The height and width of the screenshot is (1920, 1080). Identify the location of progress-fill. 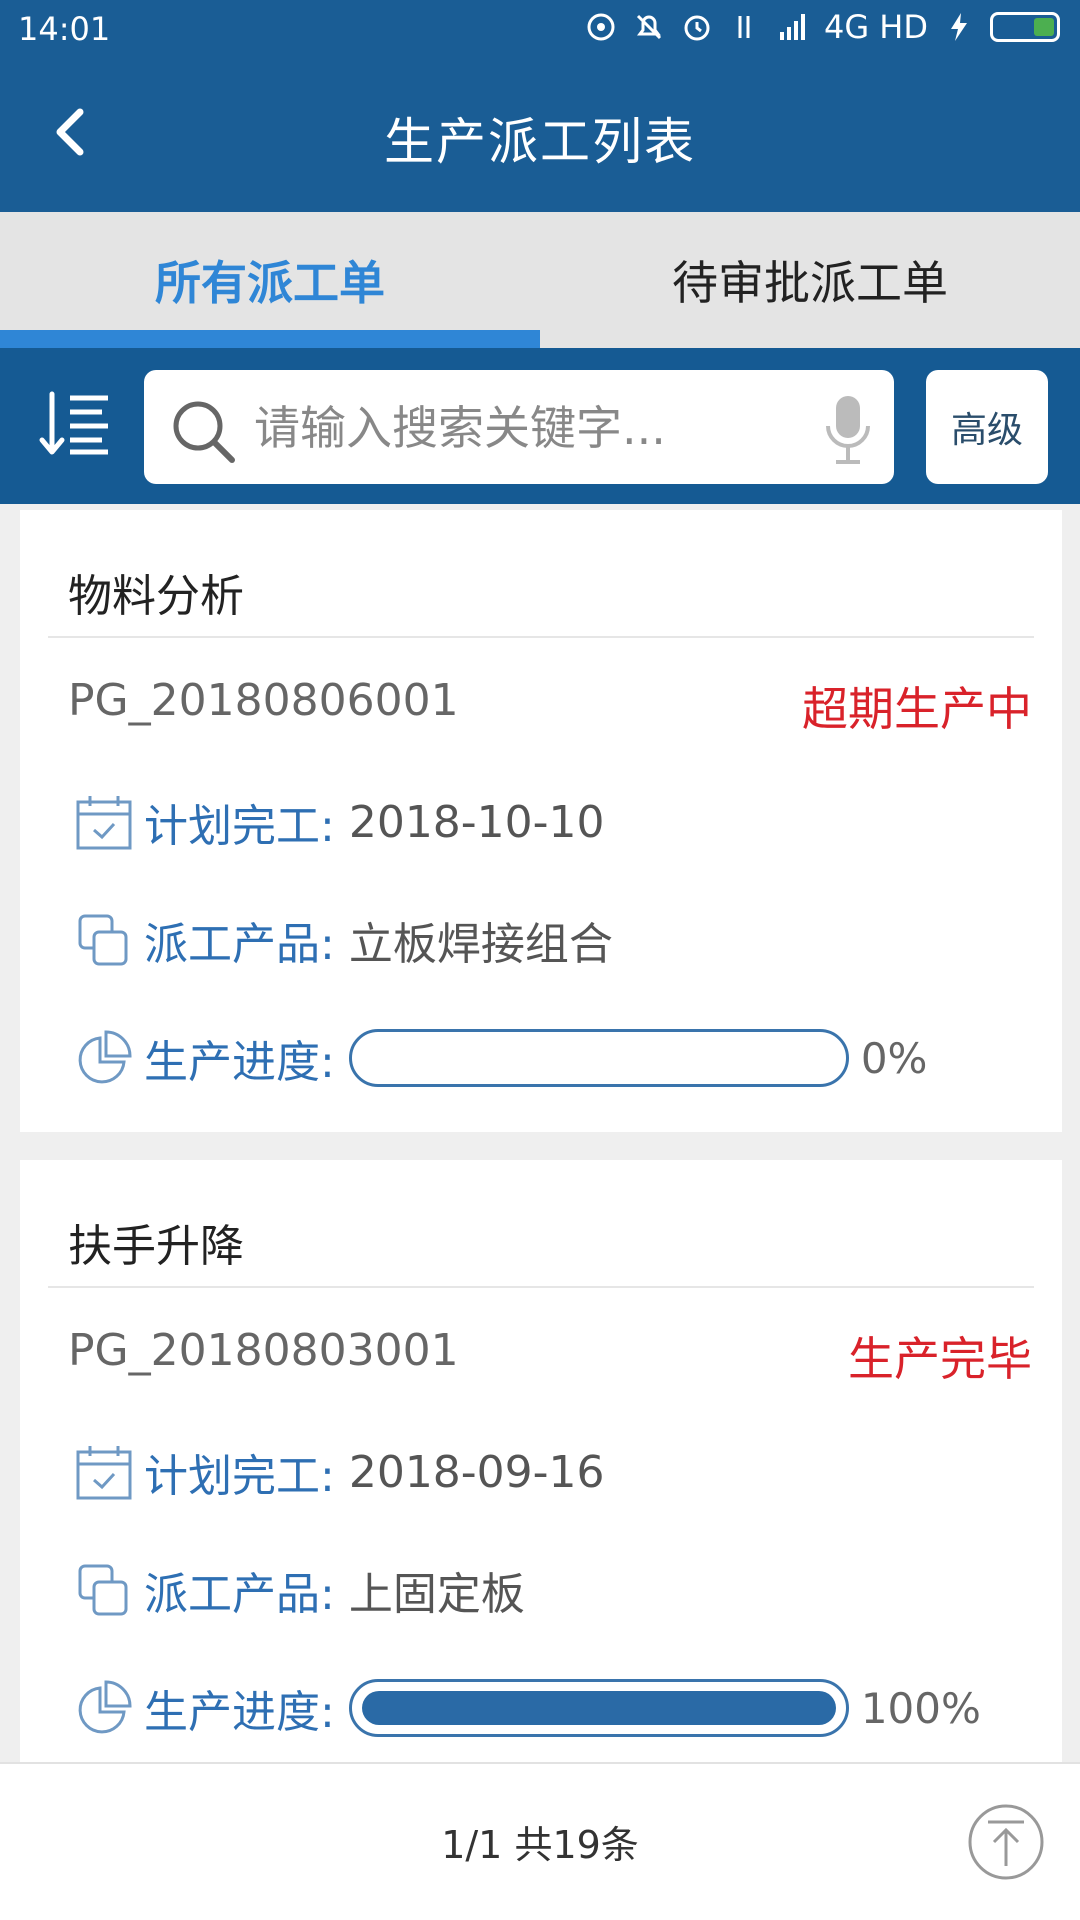
(598, 1708).